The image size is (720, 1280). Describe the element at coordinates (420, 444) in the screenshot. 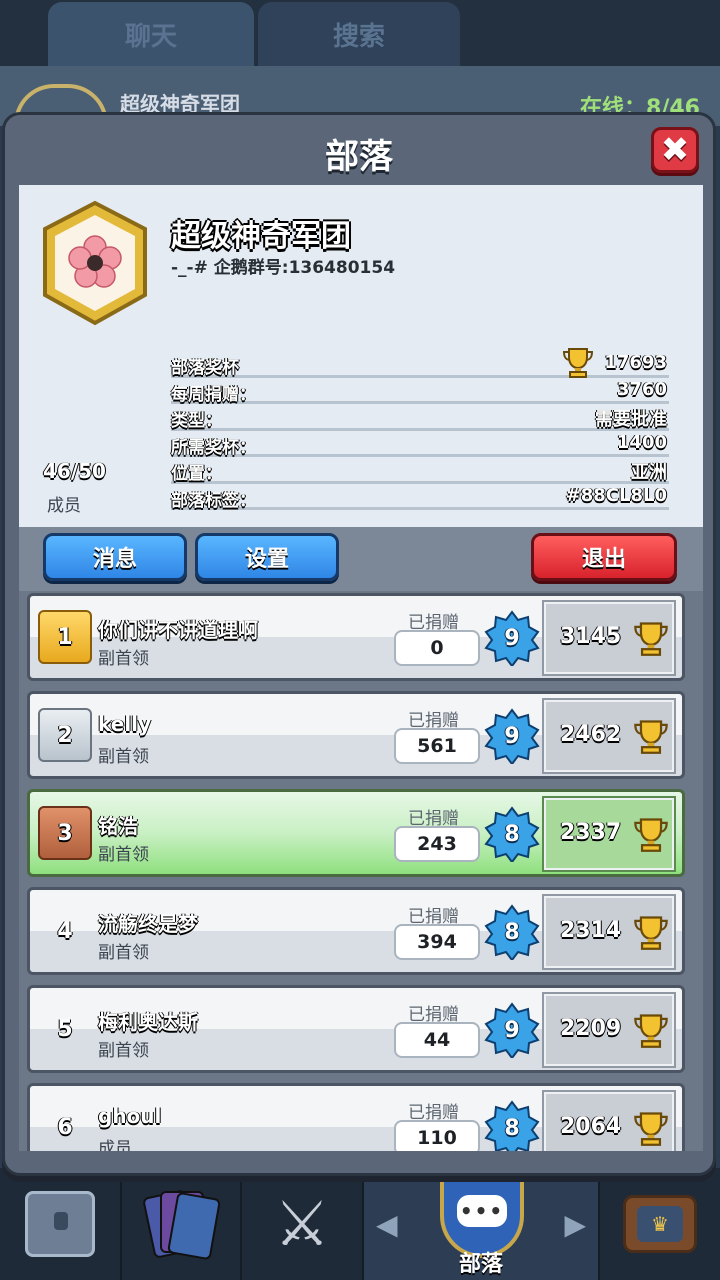

I see `stat-required-trophies: 所需奖杯： 1400` at that location.